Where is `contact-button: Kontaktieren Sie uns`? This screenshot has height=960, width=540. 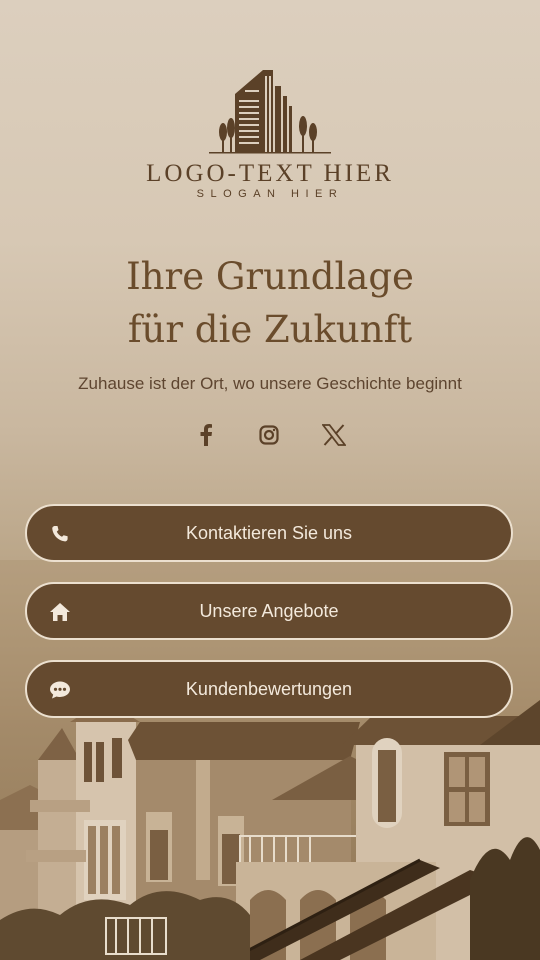 contact-button: Kontaktieren Sie uns is located at coordinates (269, 533).